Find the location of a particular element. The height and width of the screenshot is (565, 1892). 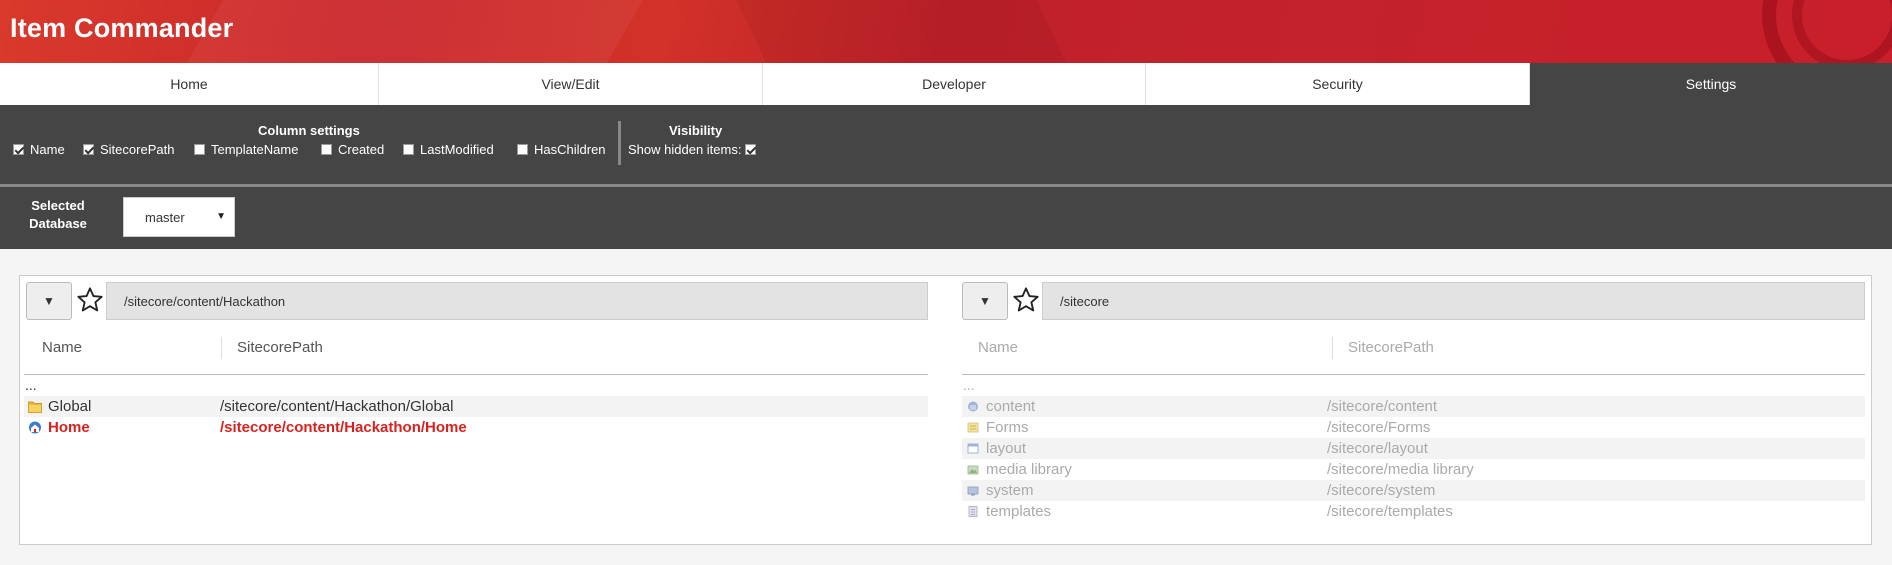

app-title: Item Commander is located at coordinates (122, 28).